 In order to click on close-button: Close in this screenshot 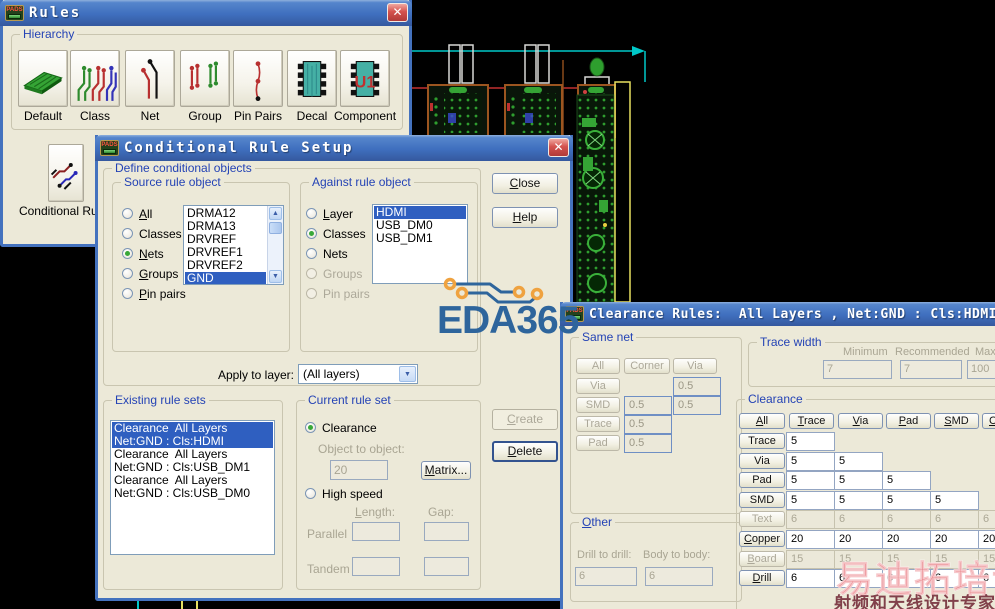, I will do `click(525, 183)`.